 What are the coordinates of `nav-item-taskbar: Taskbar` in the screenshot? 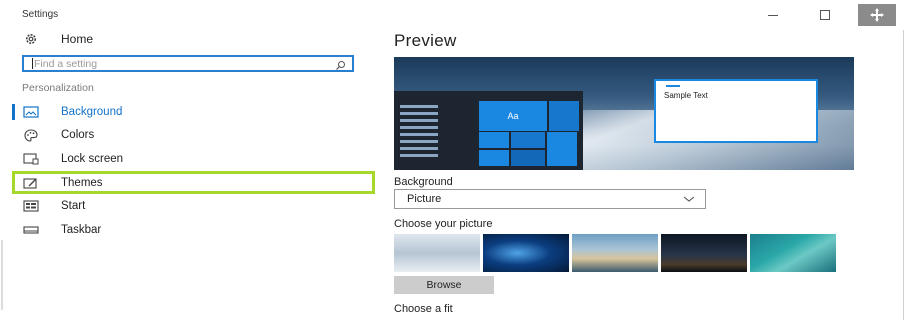 It's located at (61, 230).